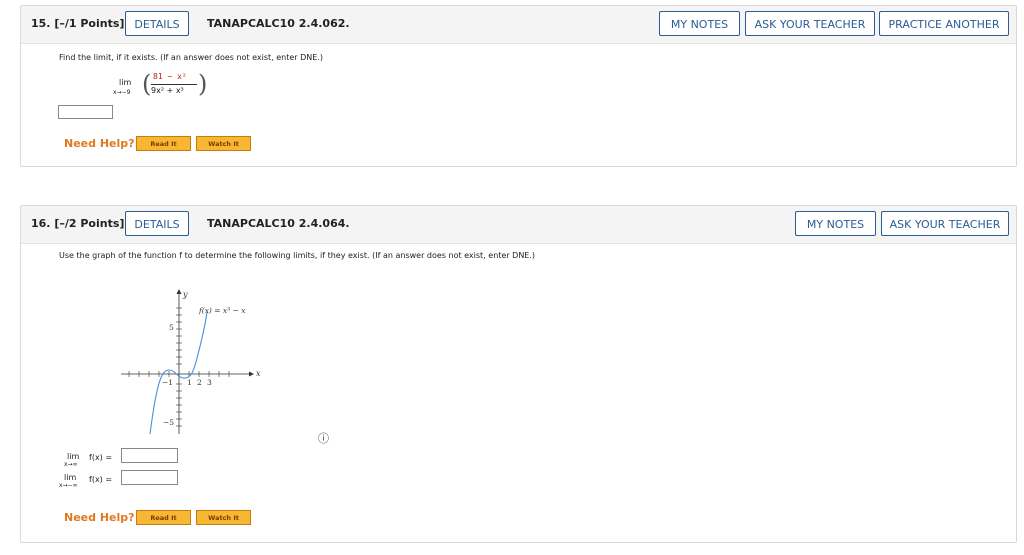 Image resolution: width=1024 pixels, height=555 pixels. I want to click on limit-infinity-input, so click(149, 455).